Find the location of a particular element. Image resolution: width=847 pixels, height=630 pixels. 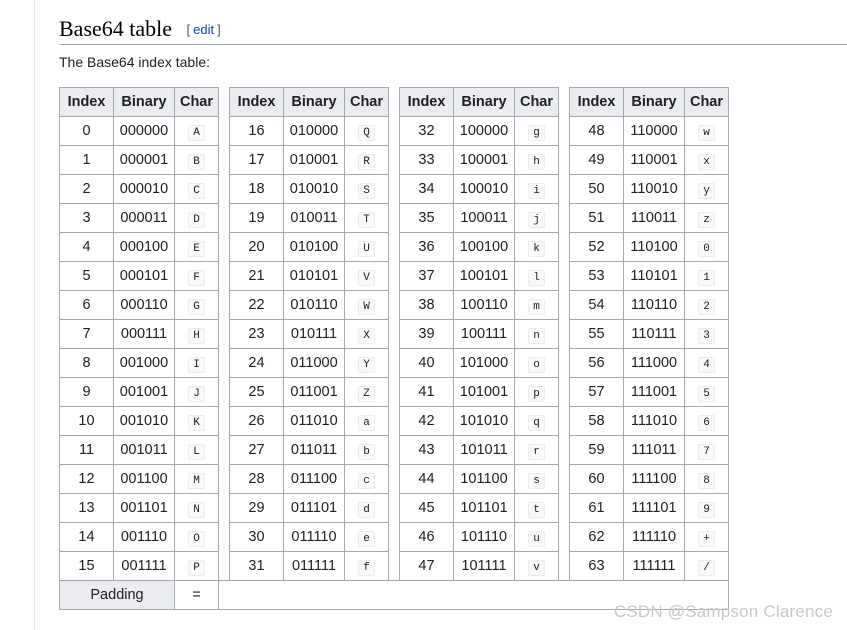

char-cell: D is located at coordinates (196, 218).